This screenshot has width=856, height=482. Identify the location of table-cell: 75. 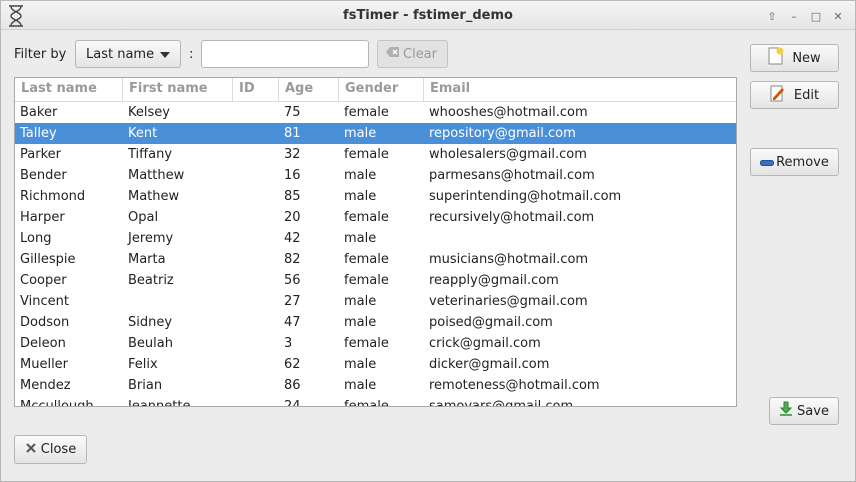
(292, 112).